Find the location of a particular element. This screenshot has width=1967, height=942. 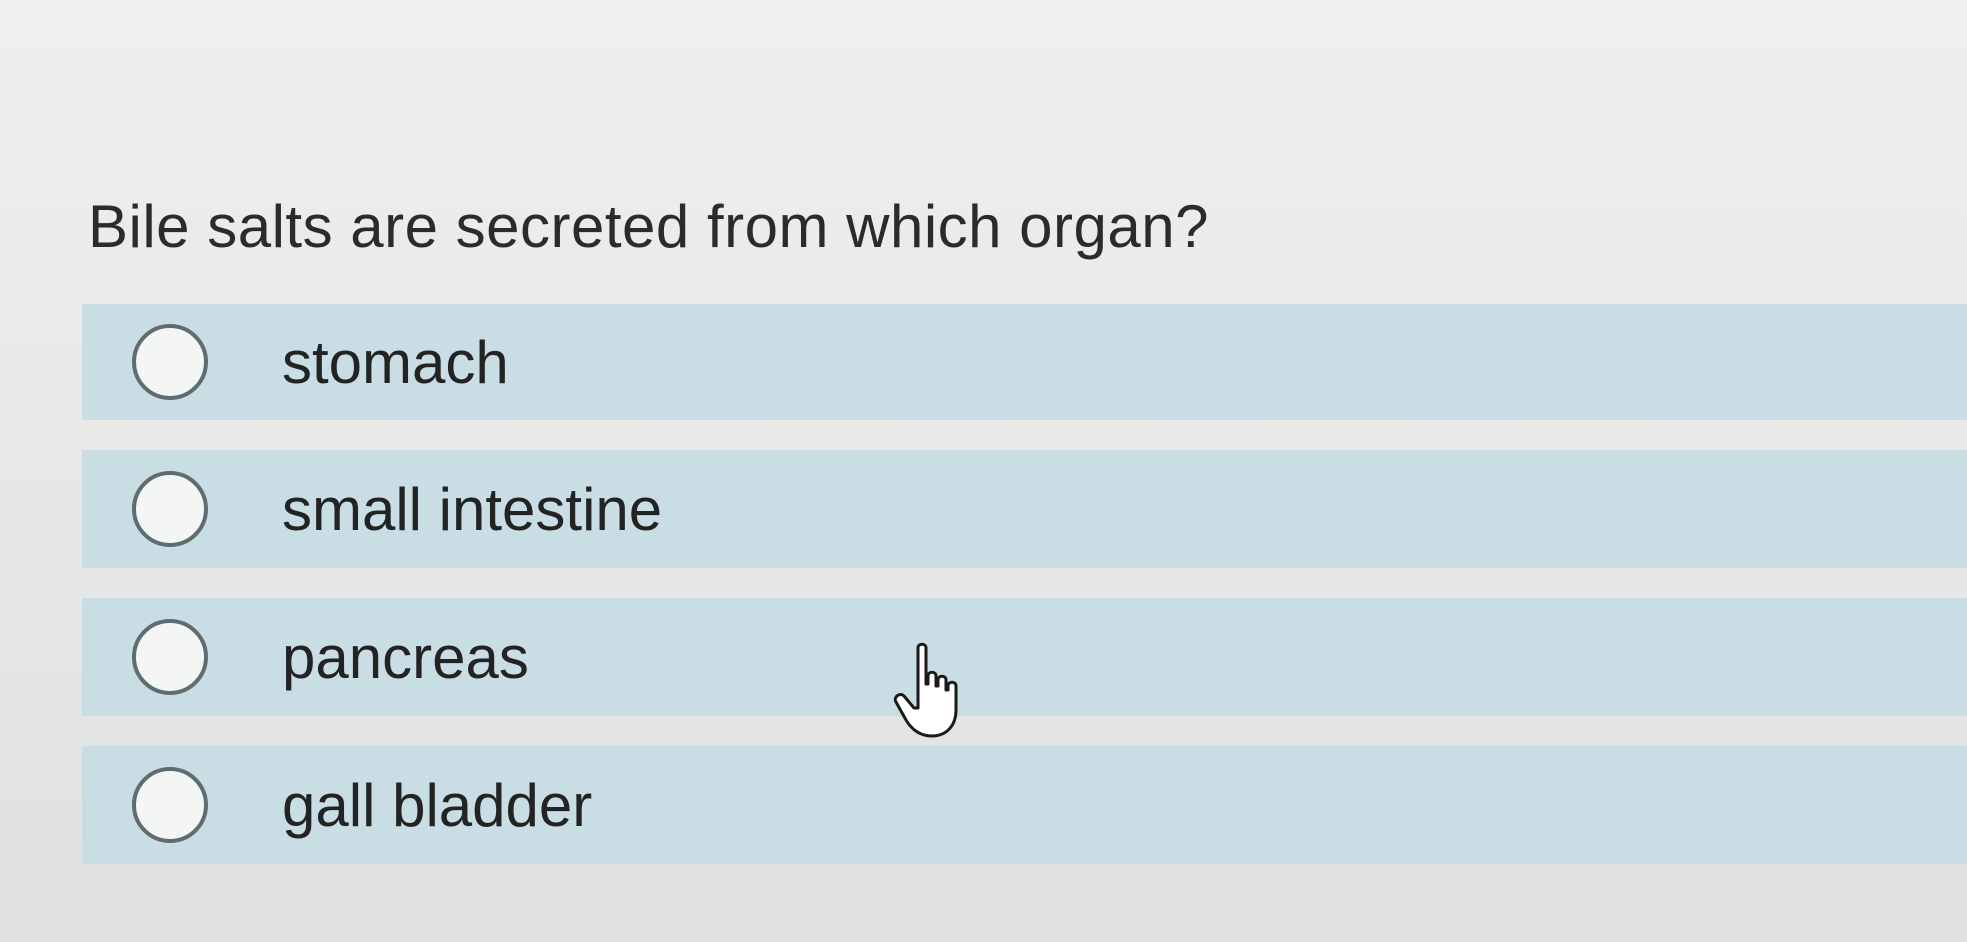

hand-pointer-icon is located at coordinates (925, 690).